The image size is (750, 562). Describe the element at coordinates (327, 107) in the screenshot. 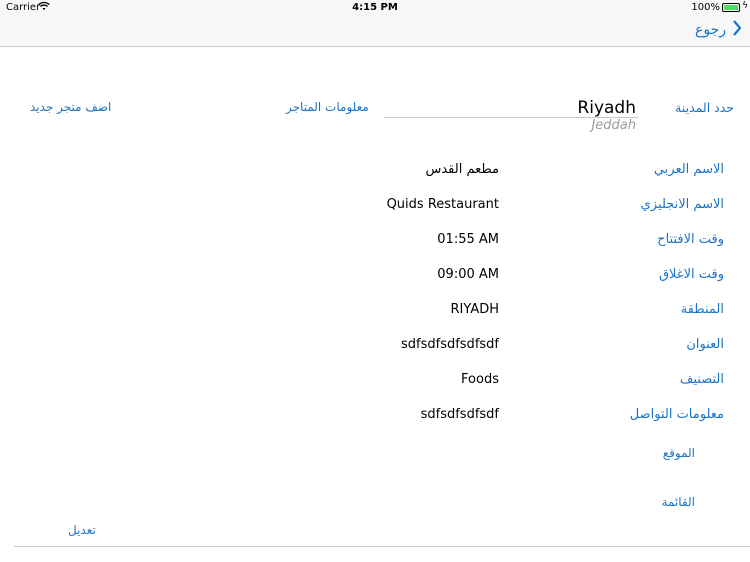

I see `store-info-button: معلومات المتاجر` at that location.